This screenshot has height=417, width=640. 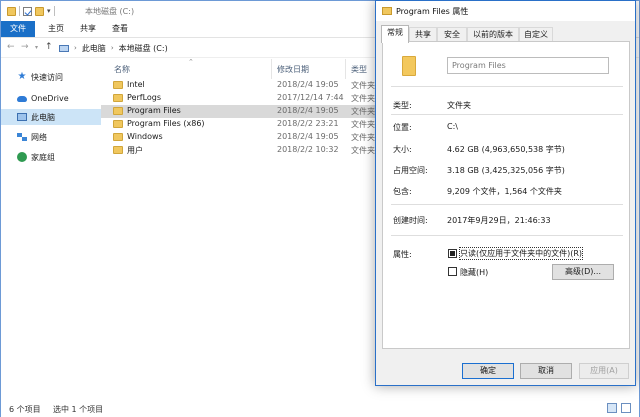 What do you see at coordinates (22, 99) in the screenshot?
I see `cloud-icon` at bounding box center [22, 99].